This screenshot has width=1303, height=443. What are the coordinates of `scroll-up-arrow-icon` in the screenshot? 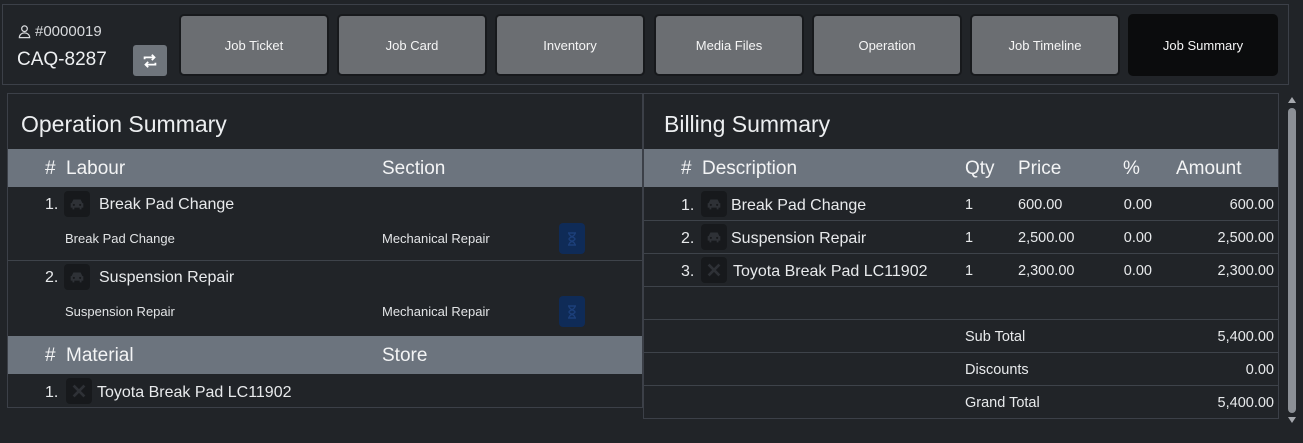 It's located at (1292, 100).